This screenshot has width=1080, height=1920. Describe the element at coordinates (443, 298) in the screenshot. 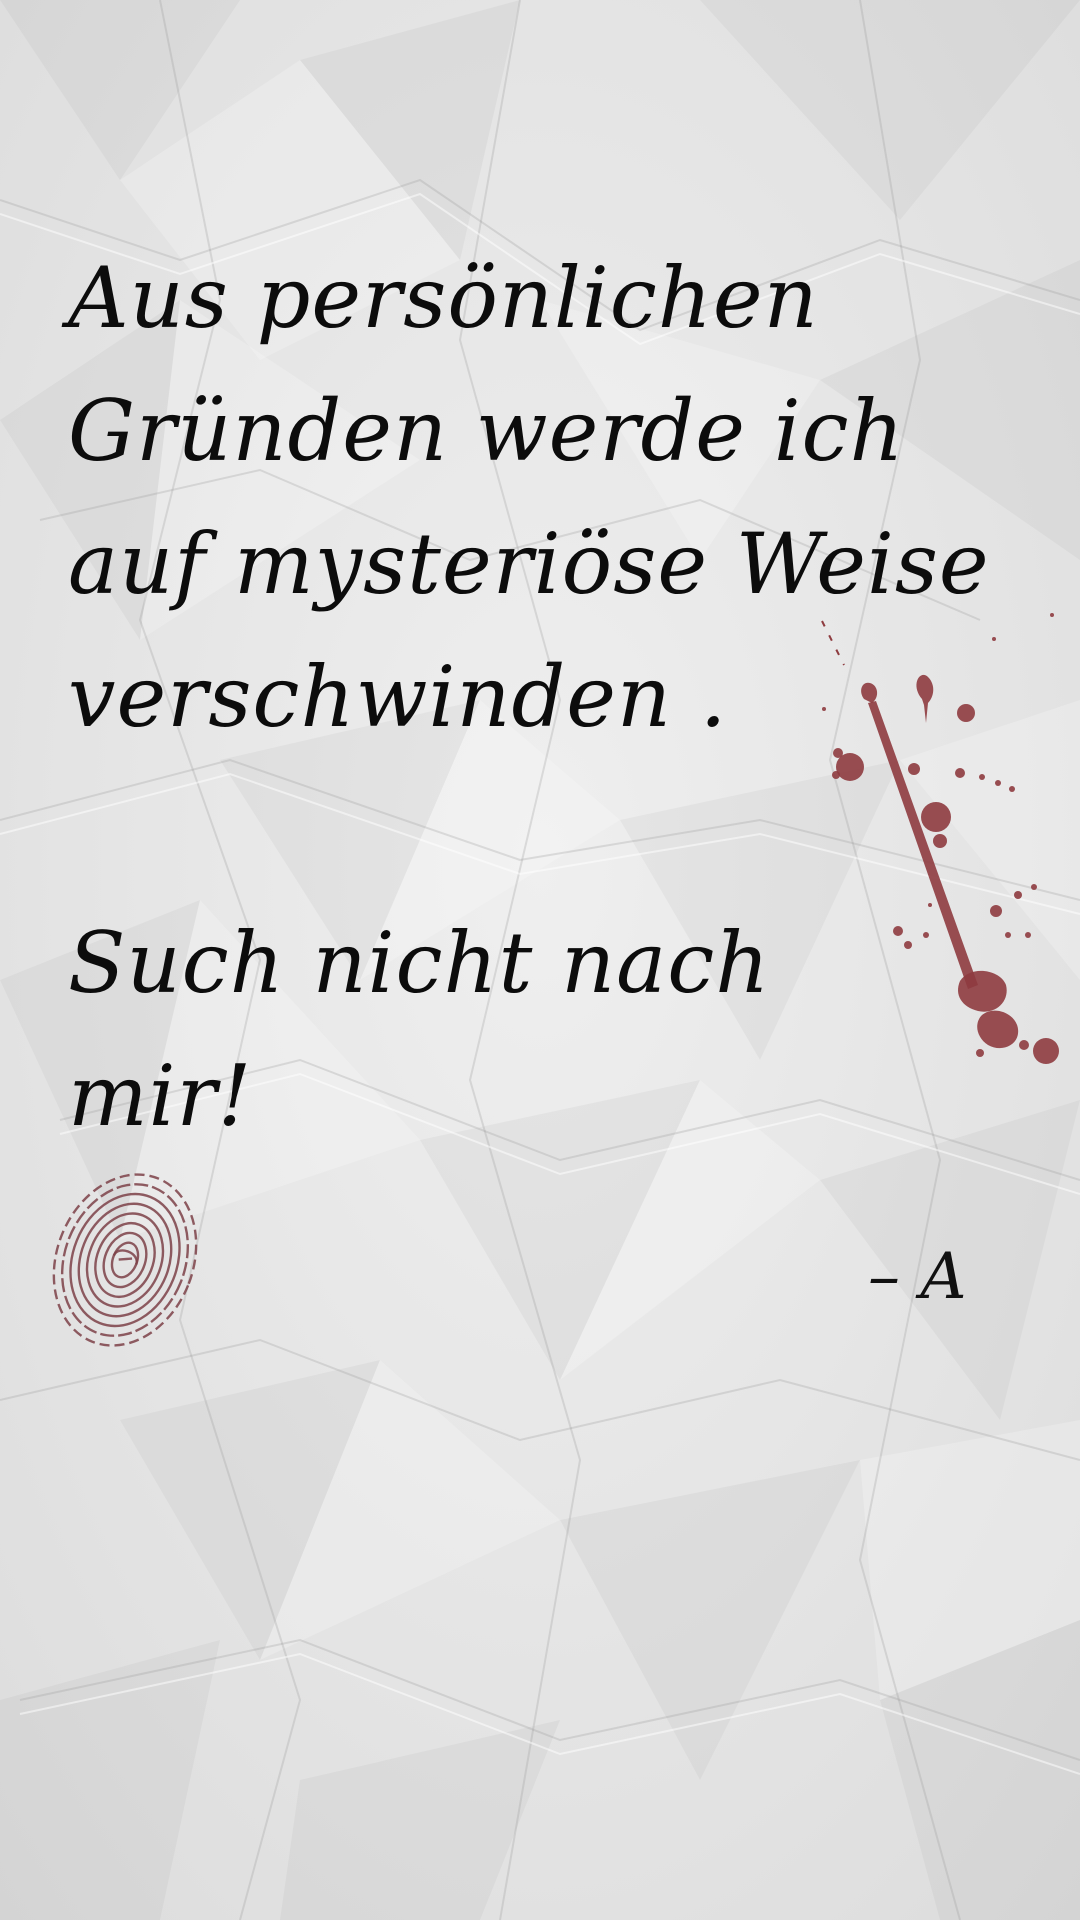

I see `note-line-1: Aus persönlichen` at that location.